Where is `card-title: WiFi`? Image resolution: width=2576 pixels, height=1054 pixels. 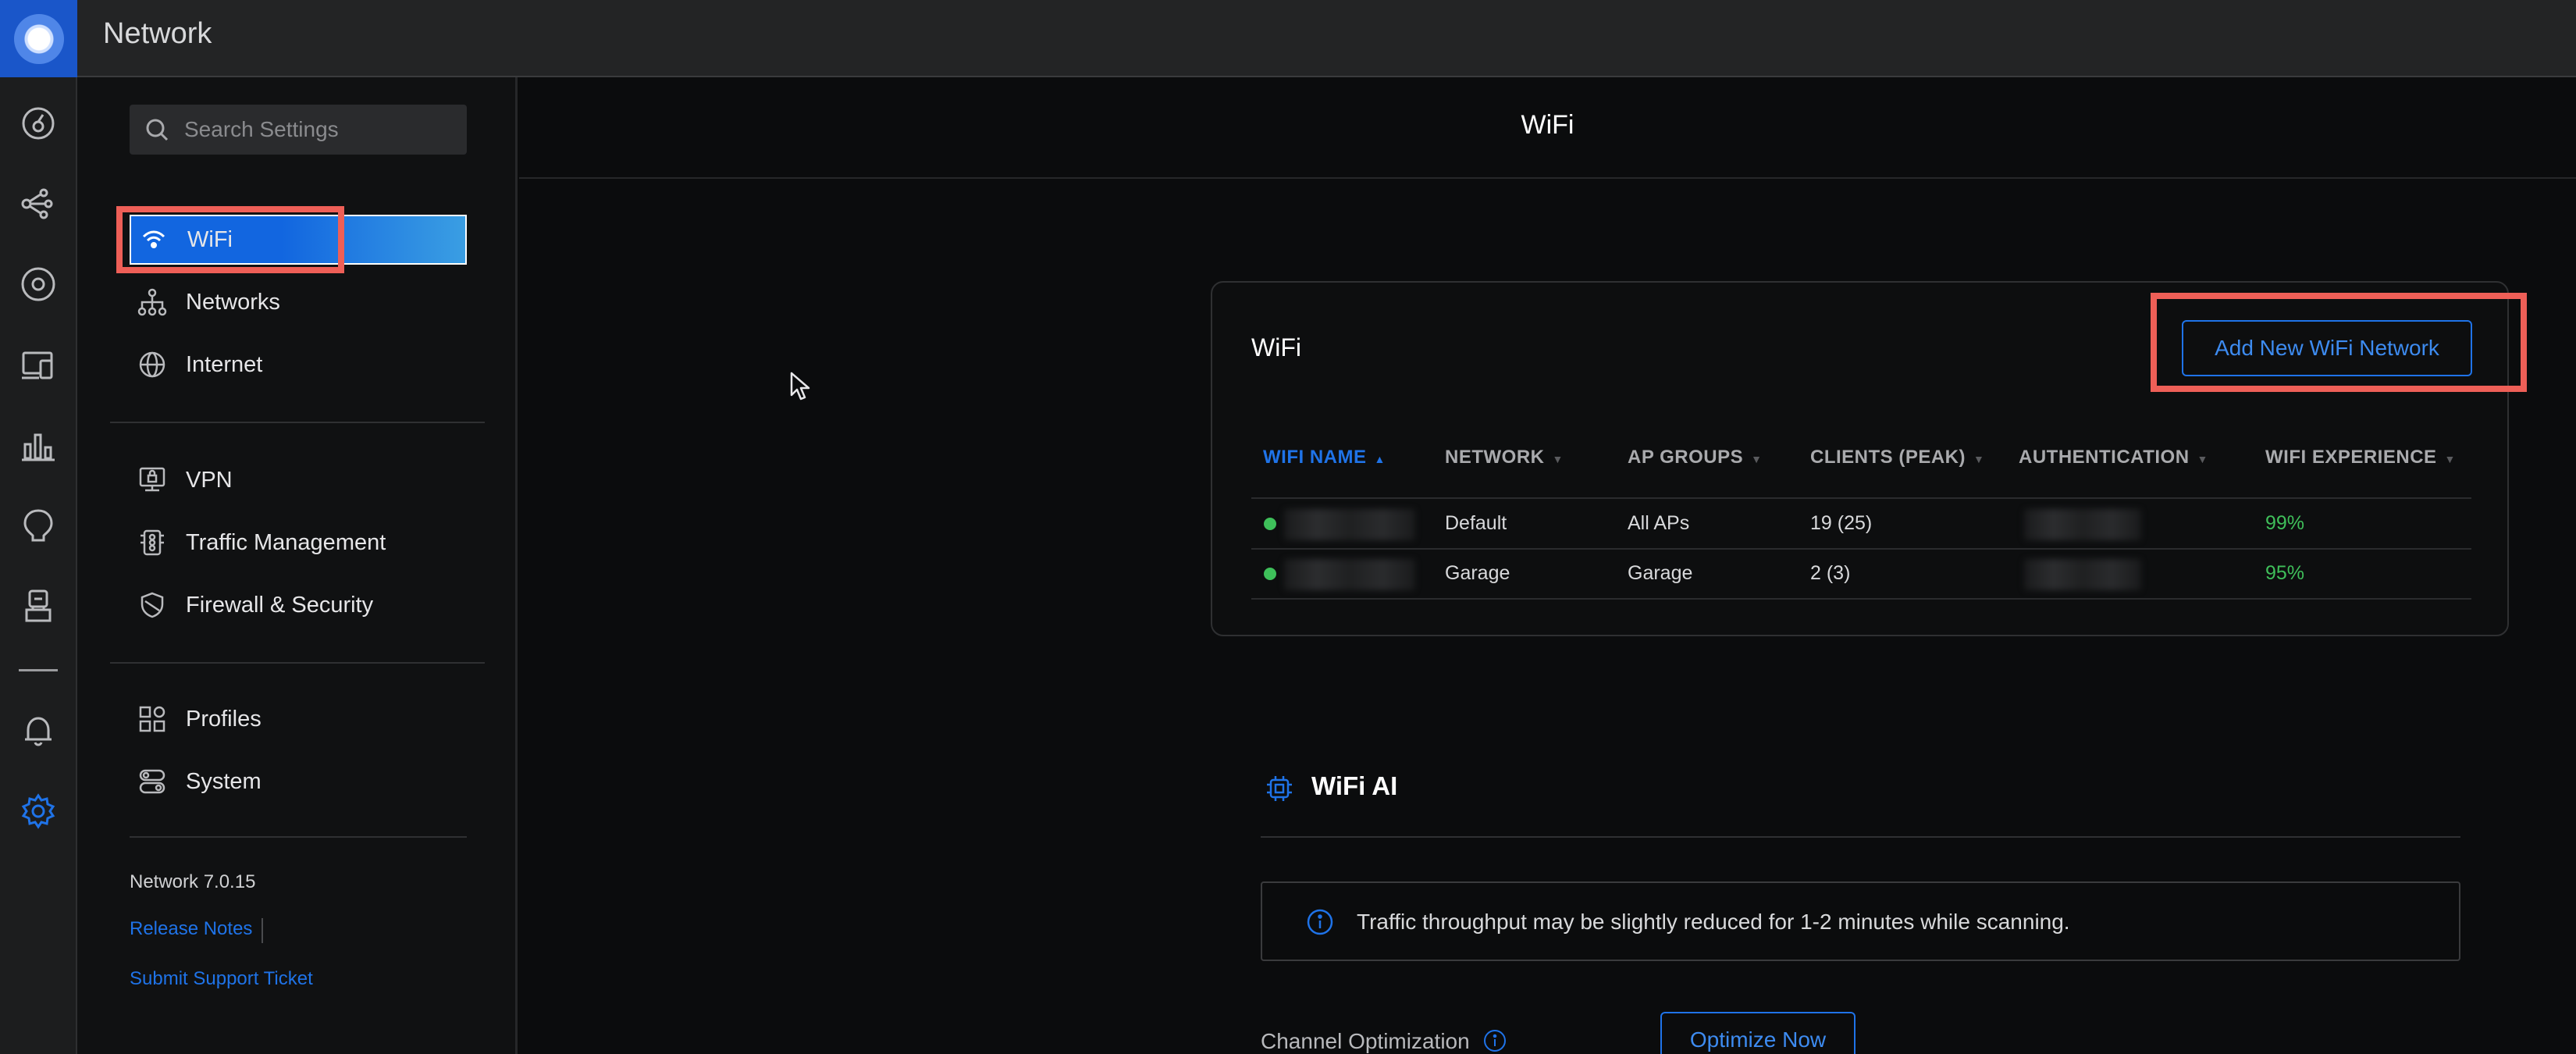 card-title: WiFi is located at coordinates (1276, 347).